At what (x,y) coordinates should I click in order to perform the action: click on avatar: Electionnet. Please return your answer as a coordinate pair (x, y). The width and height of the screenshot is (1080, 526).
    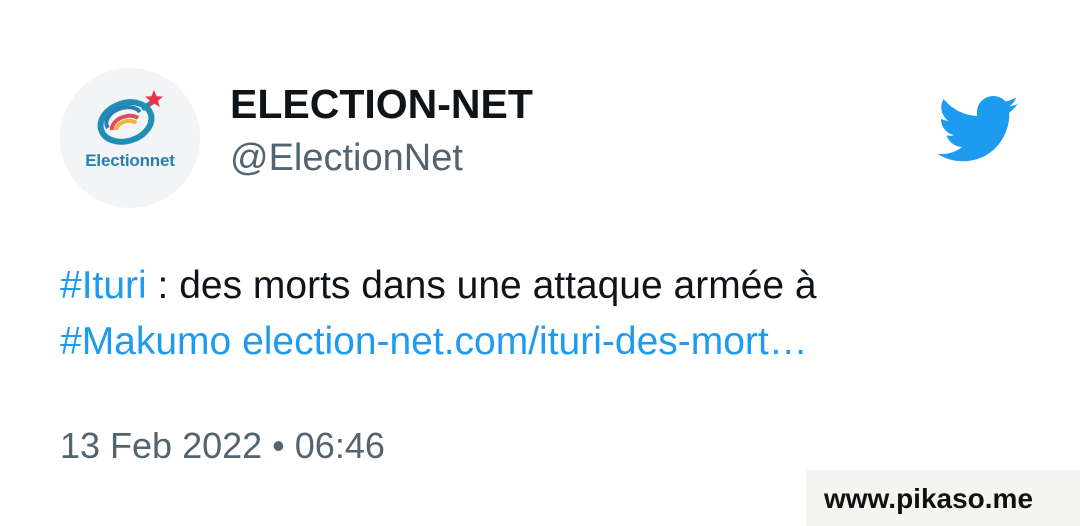
    Looking at the image, I should click on (130, 138).